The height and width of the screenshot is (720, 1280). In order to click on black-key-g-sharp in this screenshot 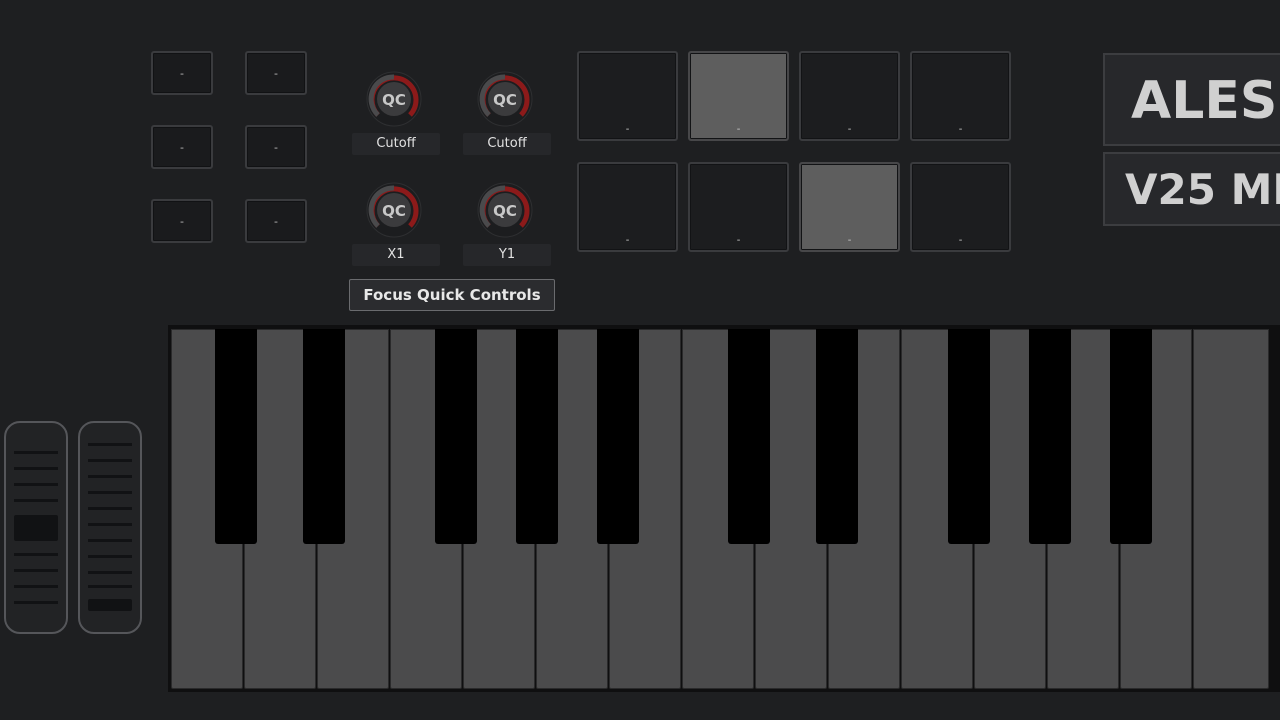, I will do `click(537, 436)`.